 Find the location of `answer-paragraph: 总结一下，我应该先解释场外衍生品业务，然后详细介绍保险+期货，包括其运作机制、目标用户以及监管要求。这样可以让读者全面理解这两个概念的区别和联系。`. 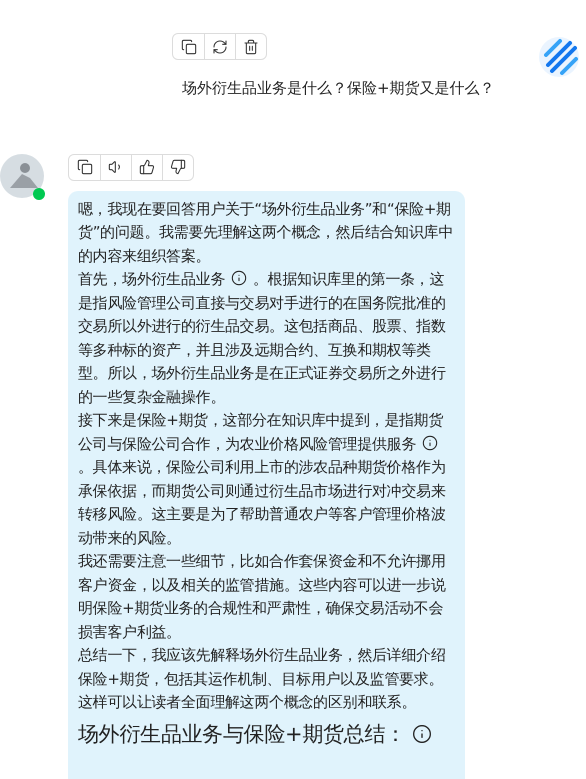

answer-paragraph: 总结一下，我应该先解释场外衍生品业务，然后详细介绍保险+期货，包括其运作机制、目标用户以及监管要求。这样可以让读者全面理解这两个概念的区别和联系。 is located at coordinates (262, 679).